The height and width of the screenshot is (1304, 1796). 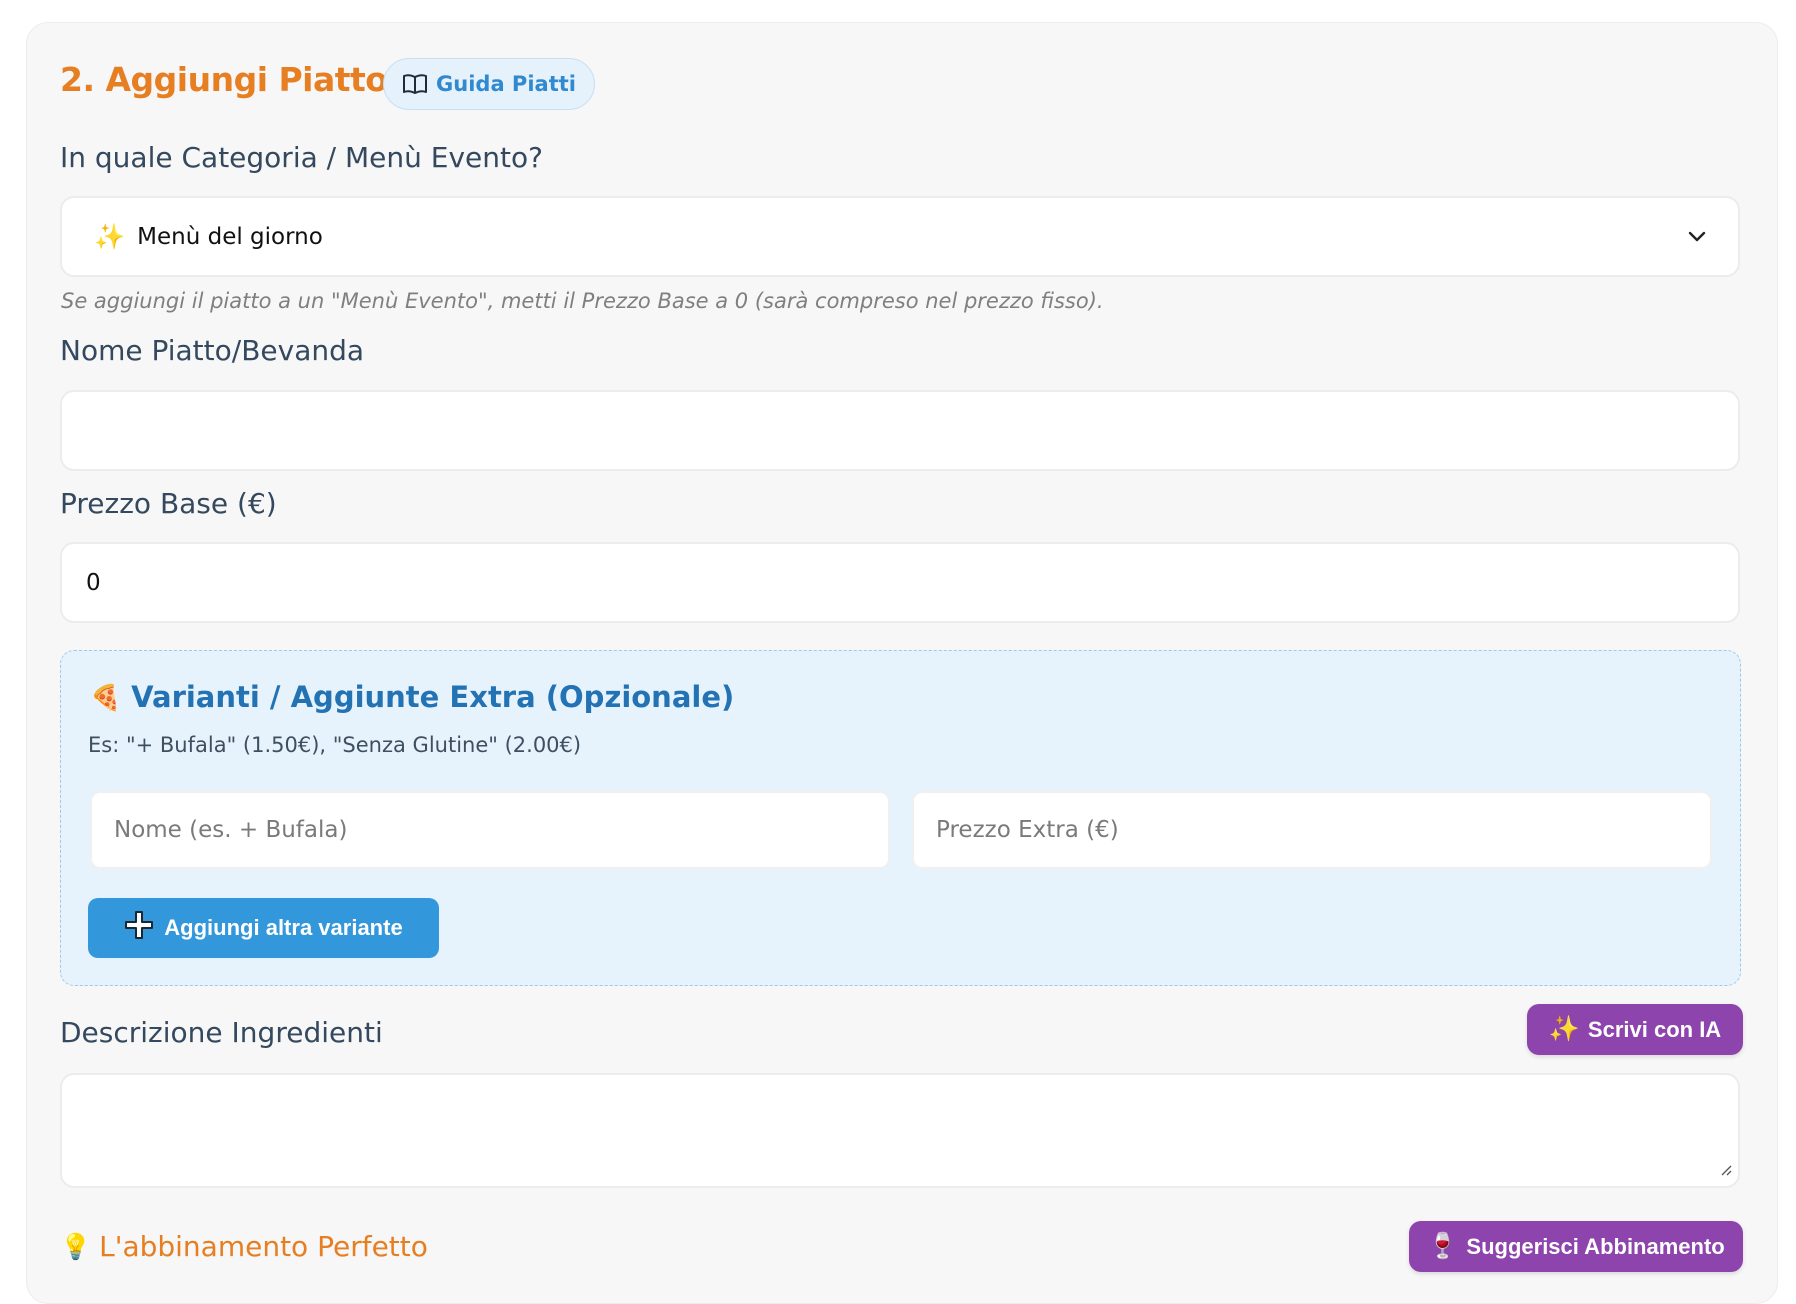 I want to click on resize-handle-icon, so click(x=1726, y=1170).